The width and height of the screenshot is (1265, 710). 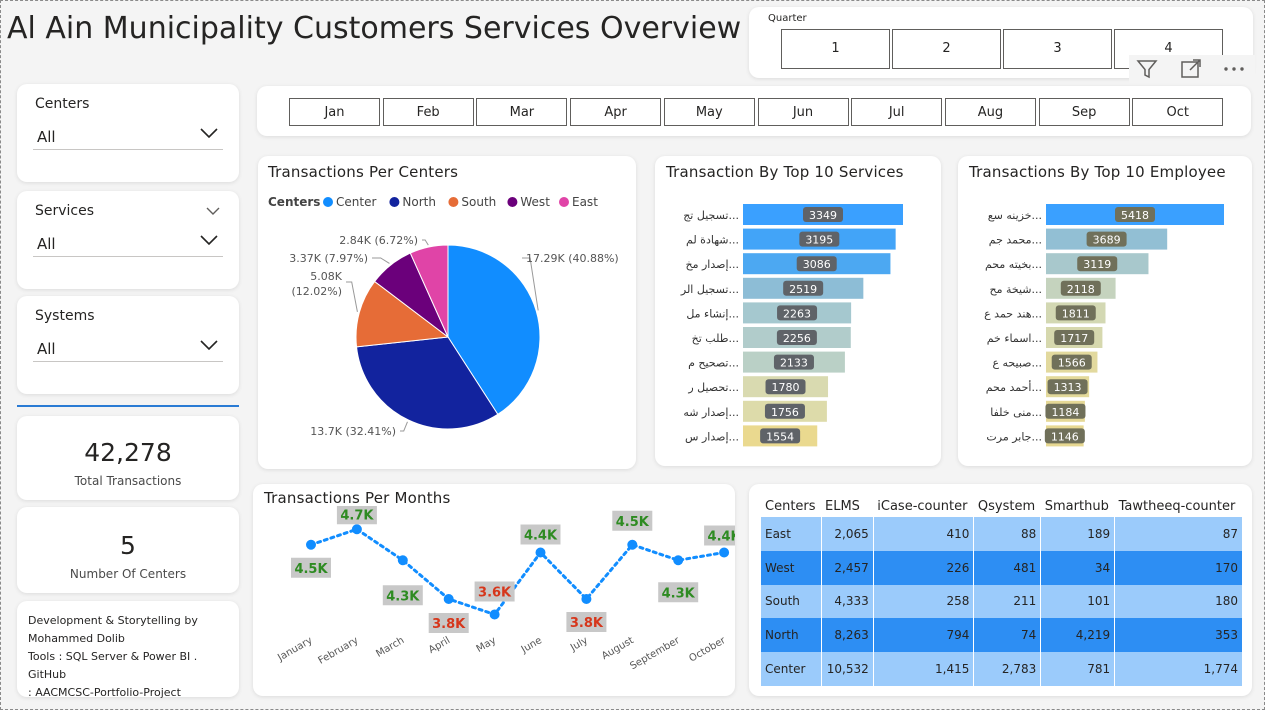 What do you see at coordinates (128, 406) in the screenshot?
I see `divider` at bounding box center [128, 406].